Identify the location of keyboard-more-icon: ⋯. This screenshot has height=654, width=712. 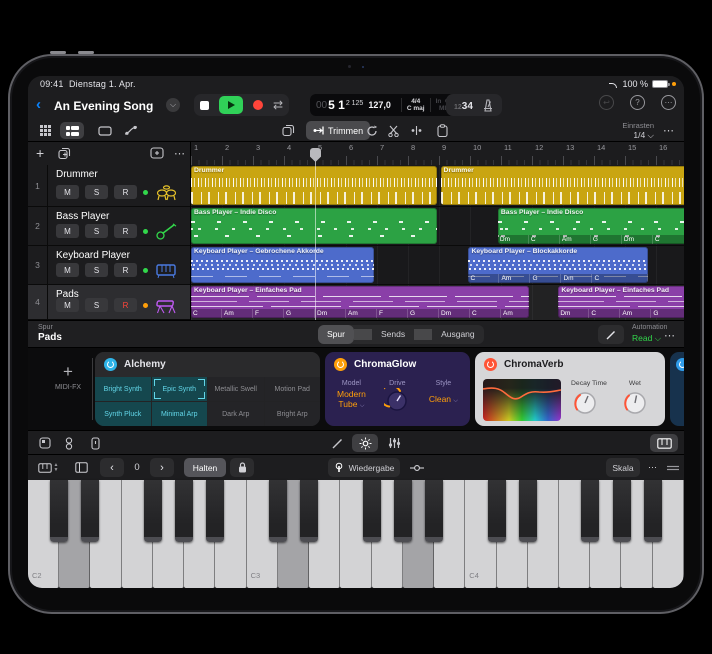
(653, 467).